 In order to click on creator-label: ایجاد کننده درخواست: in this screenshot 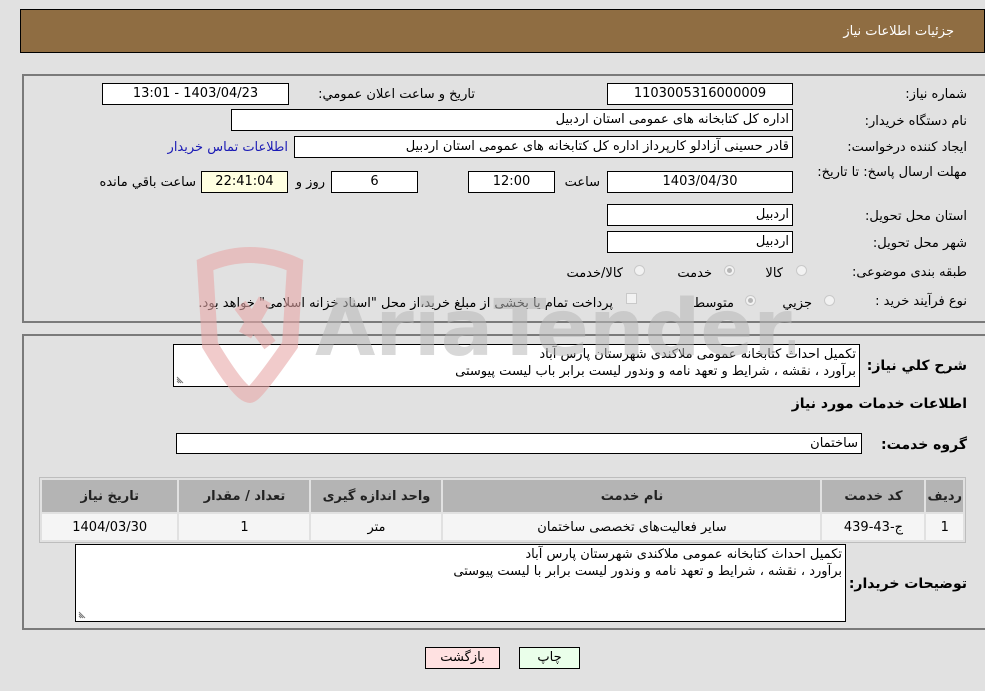, I will do `click(907, 147)`.